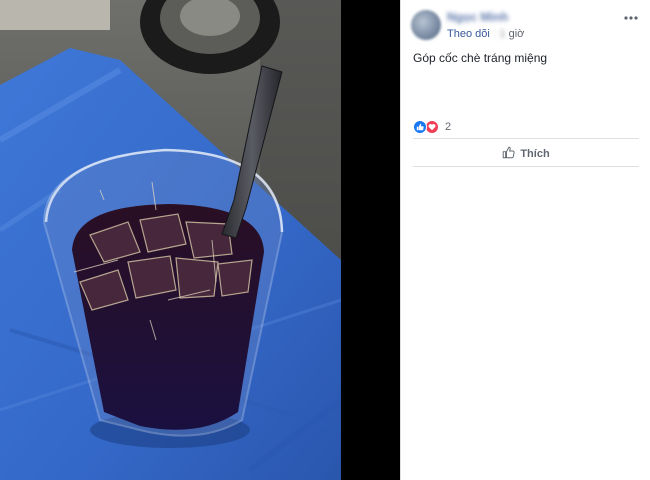  I want to click on avatar, so click(426, 25).